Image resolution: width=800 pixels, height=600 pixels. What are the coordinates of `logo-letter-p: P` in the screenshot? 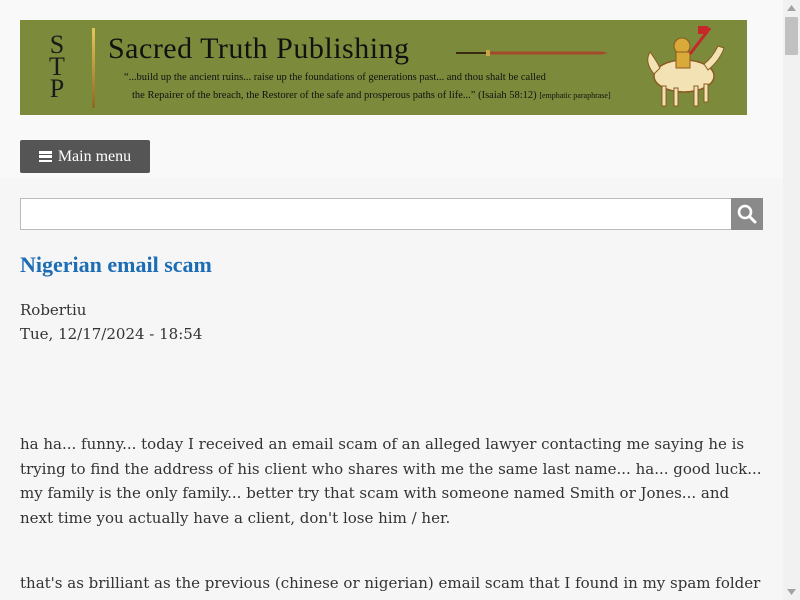 It's located at (57, 88).